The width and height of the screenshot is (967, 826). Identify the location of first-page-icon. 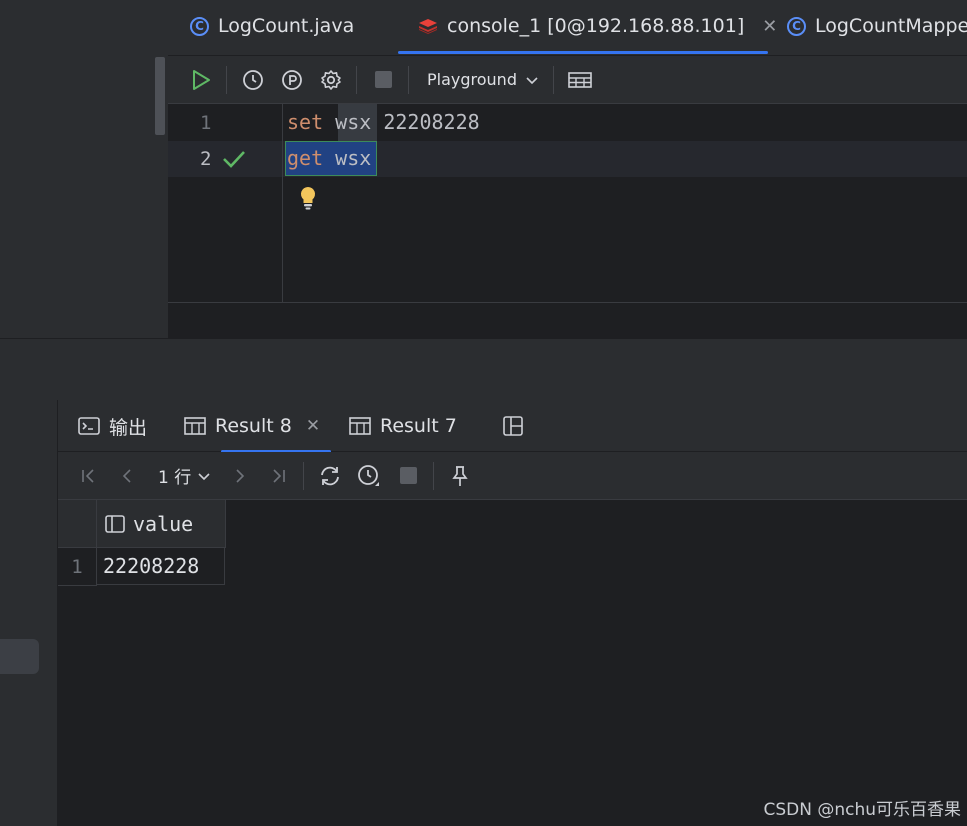
(88, 475).